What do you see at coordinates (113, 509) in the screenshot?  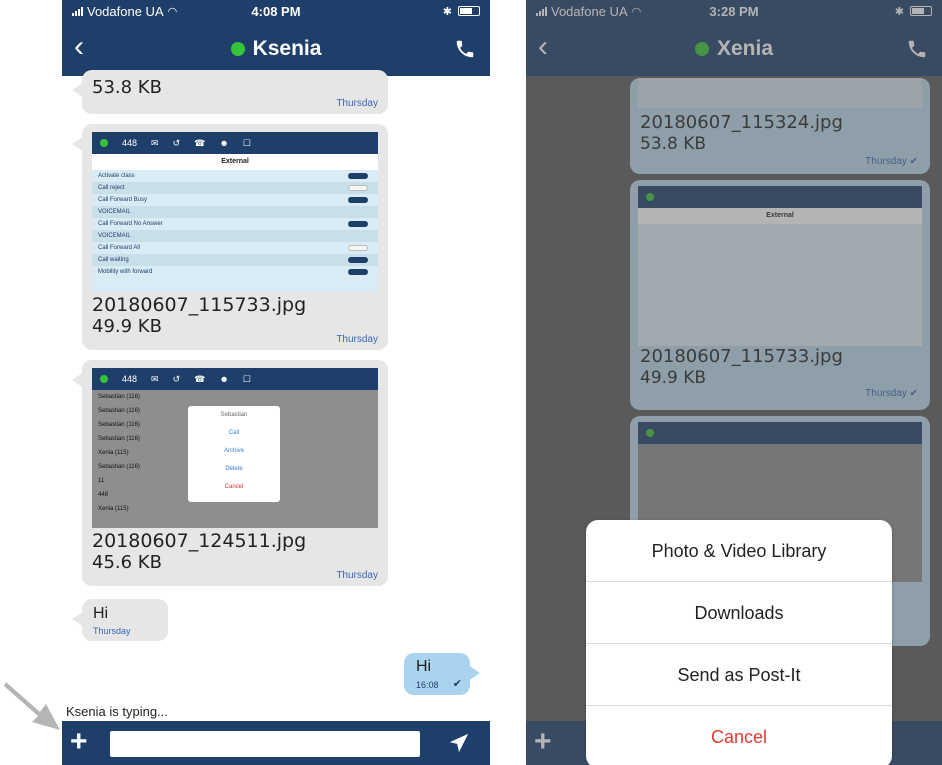 I see `thumb-list-row: Xenia (115)` at bounding box center [113, 509].